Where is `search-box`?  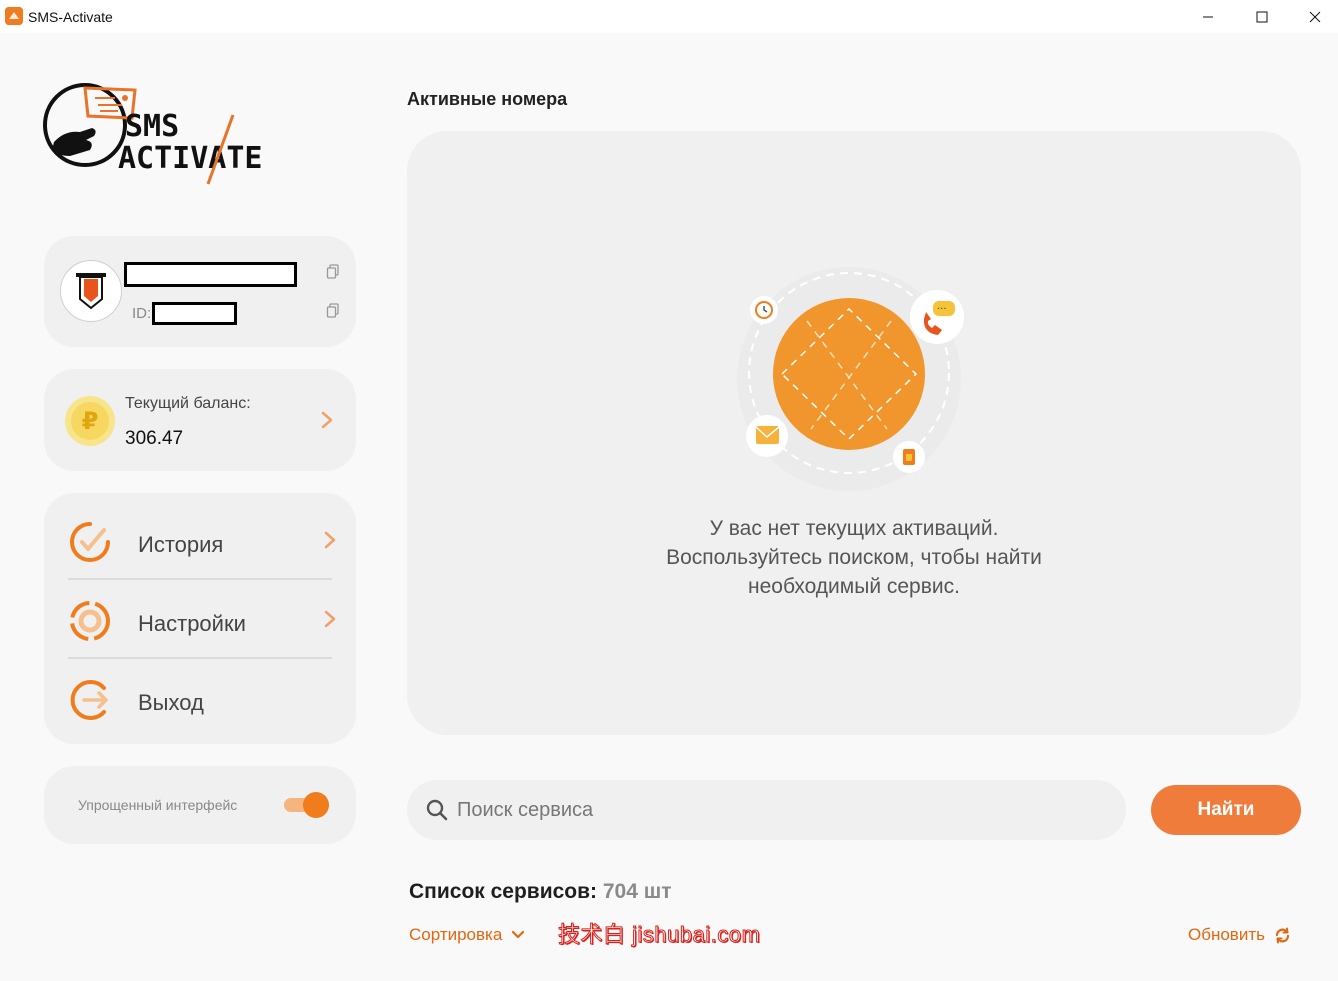
search-box is located at coordinates (766, 810).